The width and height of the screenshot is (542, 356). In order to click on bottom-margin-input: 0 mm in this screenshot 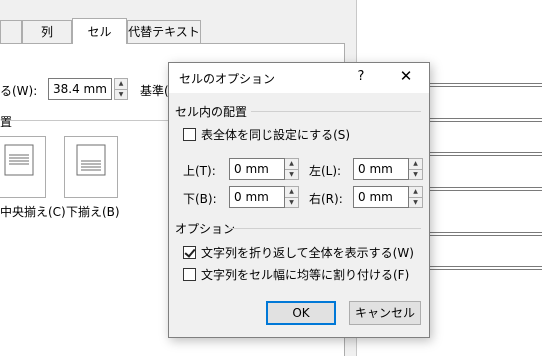, I will do `click(257, 197)`.